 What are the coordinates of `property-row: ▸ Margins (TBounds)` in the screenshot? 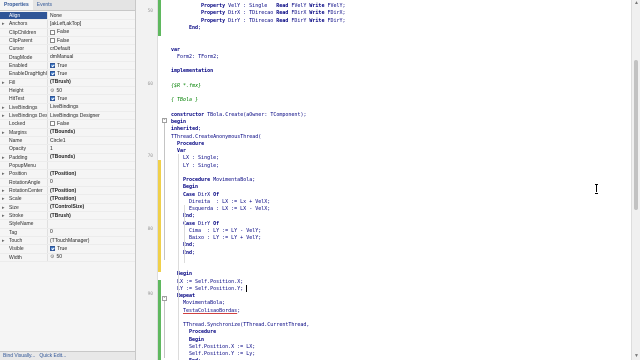 It's located at (67, 132).